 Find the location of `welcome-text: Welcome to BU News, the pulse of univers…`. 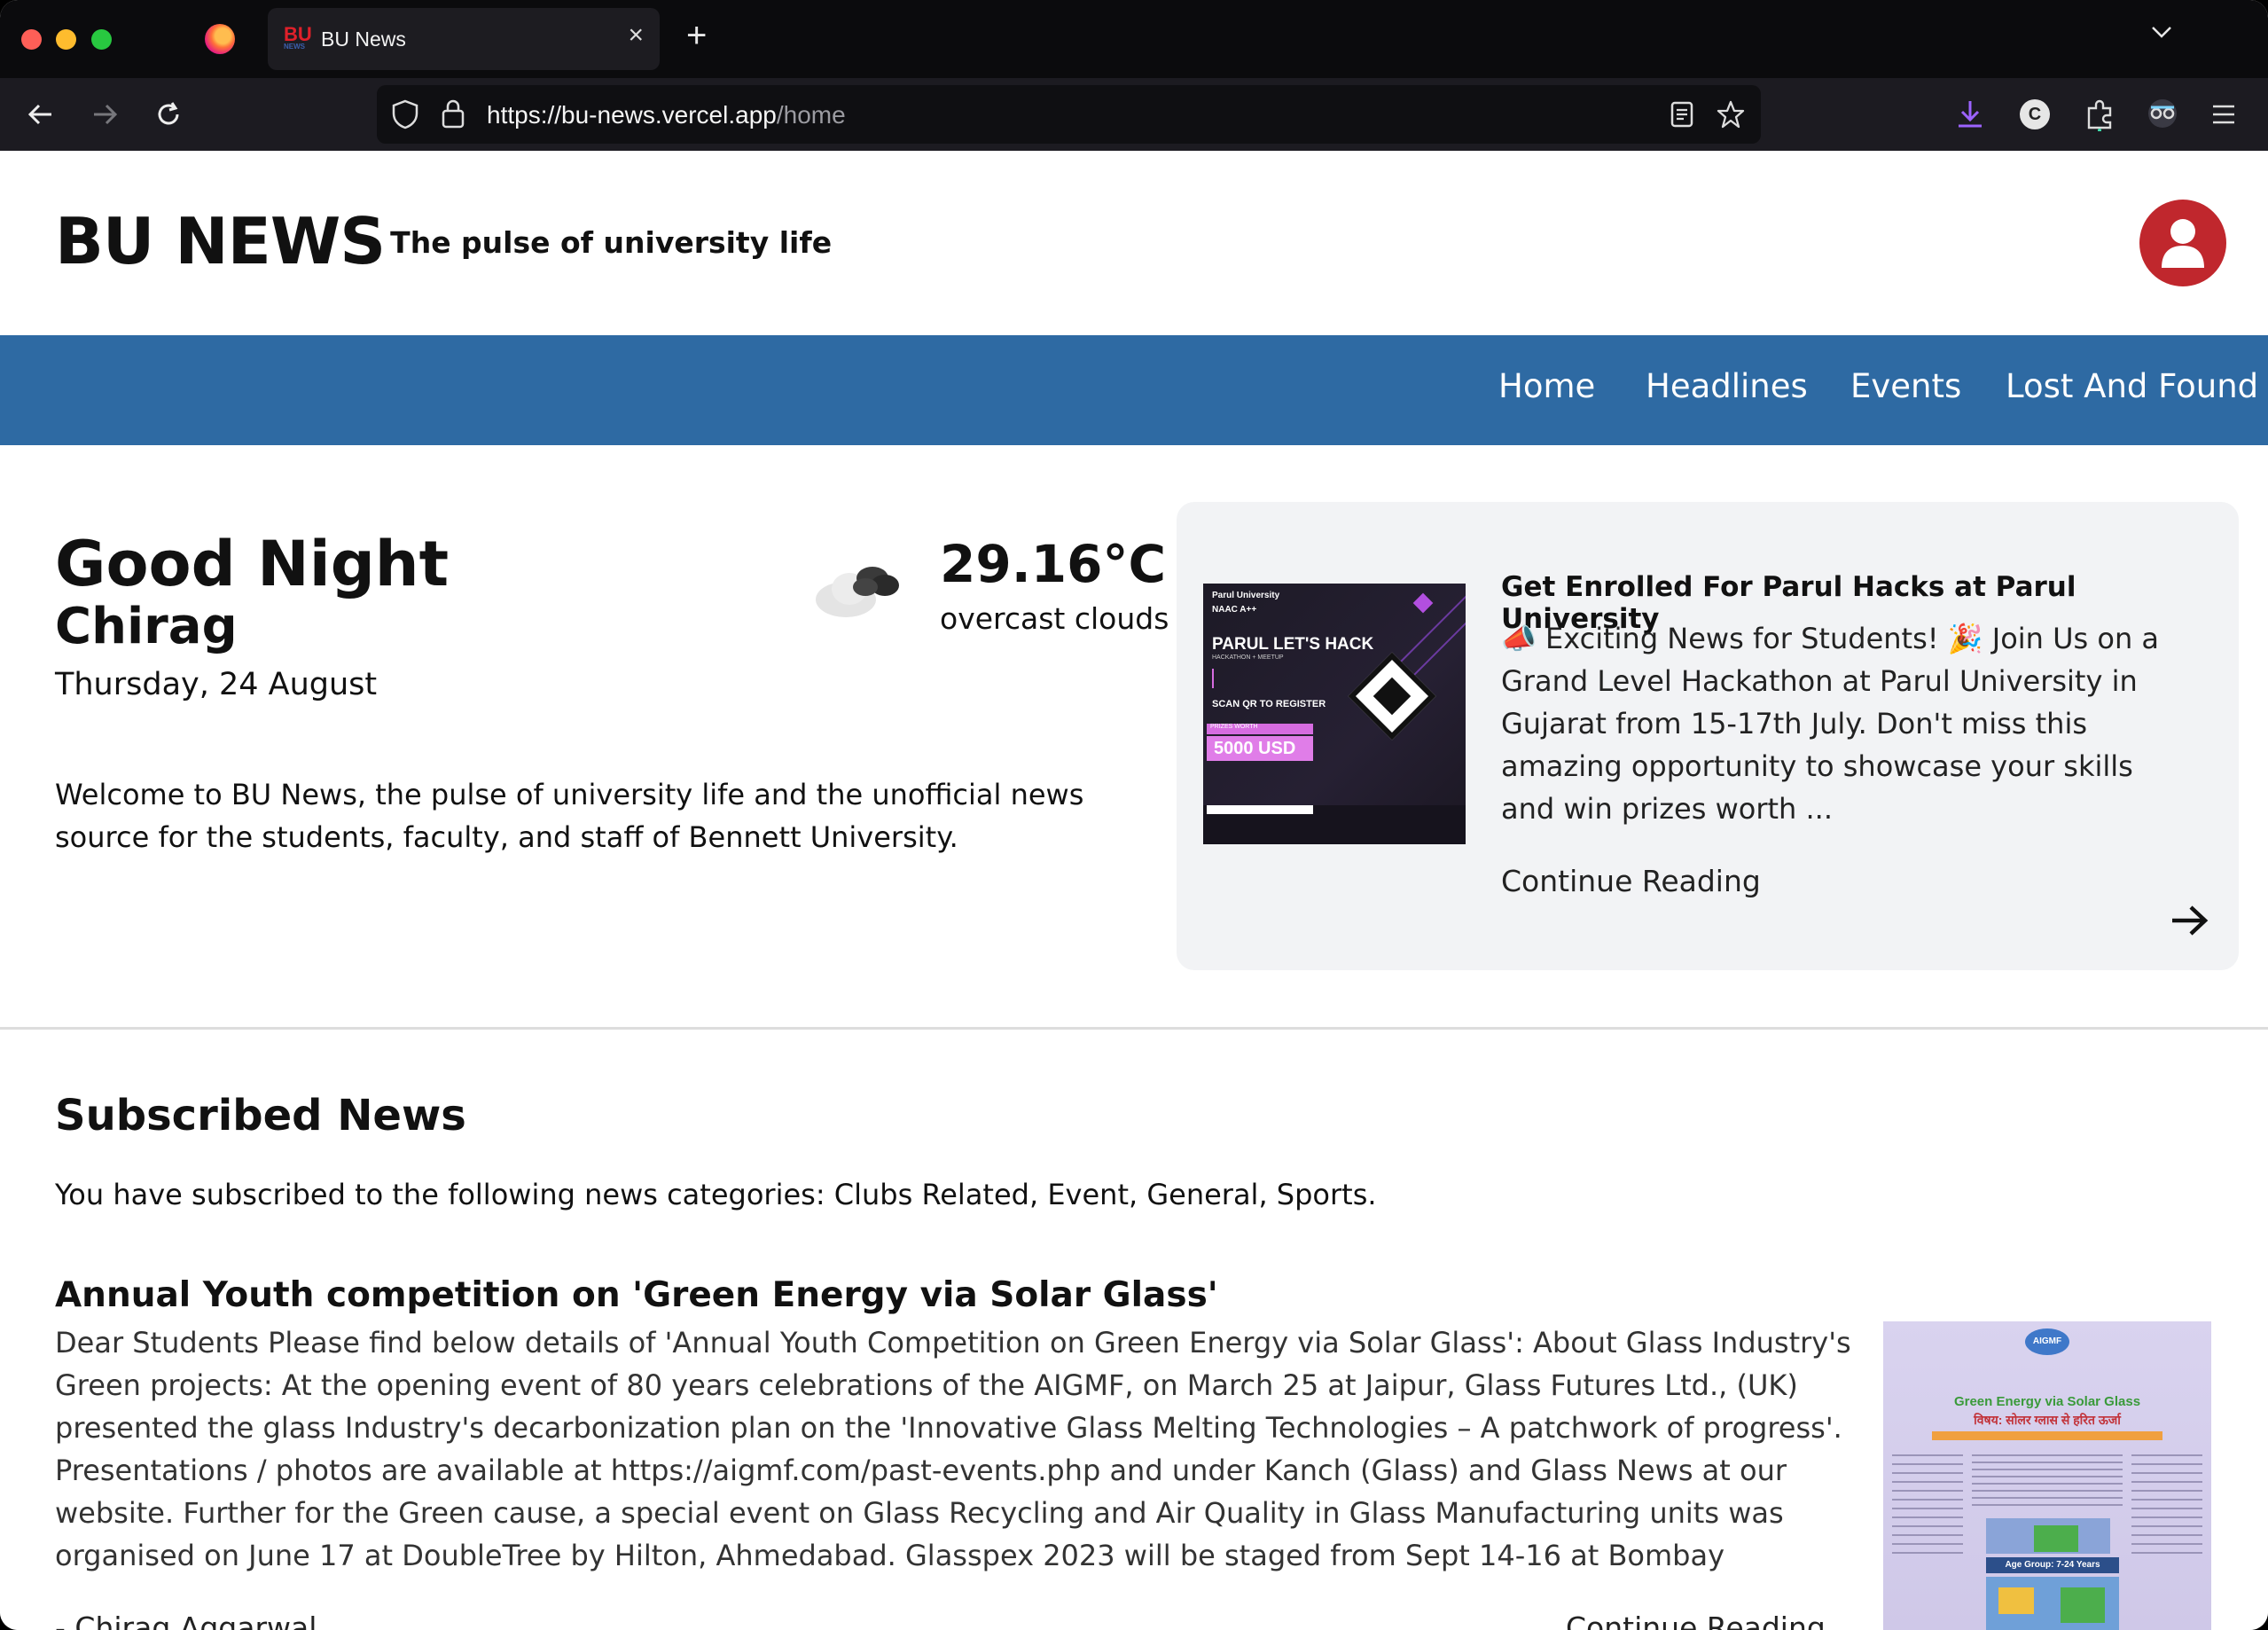

welcome-text: Welcome to BU News, the pulse of univers… is located at coordinates (569, 816).